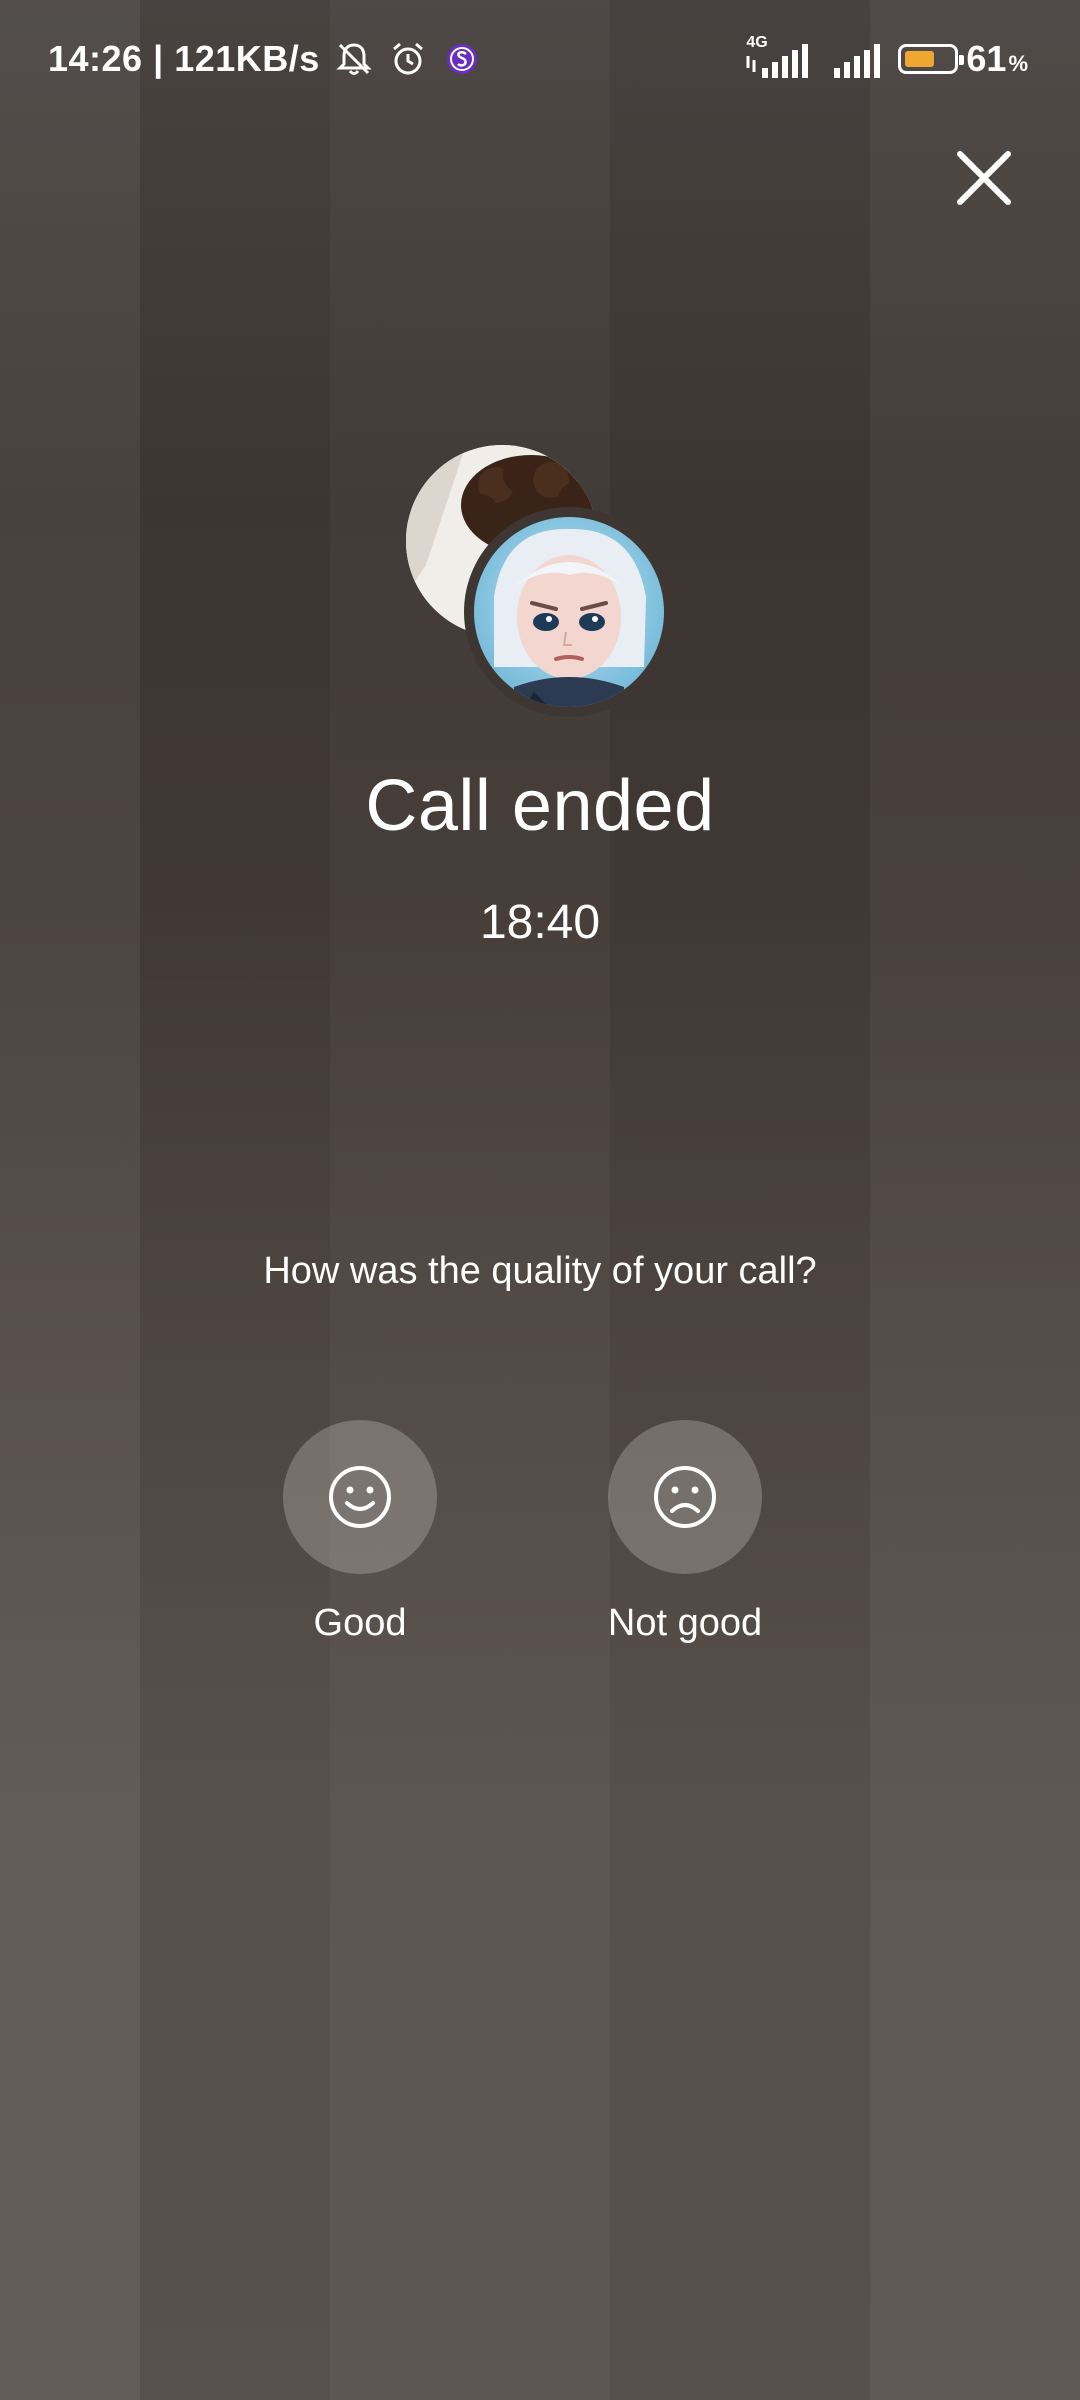 The height and width of the screenshot is (2400, 1080). What do you see at coordinates (997, 58) in the screenshot?
I see `battery-percent: 61%` at bounding box center [997, 58].